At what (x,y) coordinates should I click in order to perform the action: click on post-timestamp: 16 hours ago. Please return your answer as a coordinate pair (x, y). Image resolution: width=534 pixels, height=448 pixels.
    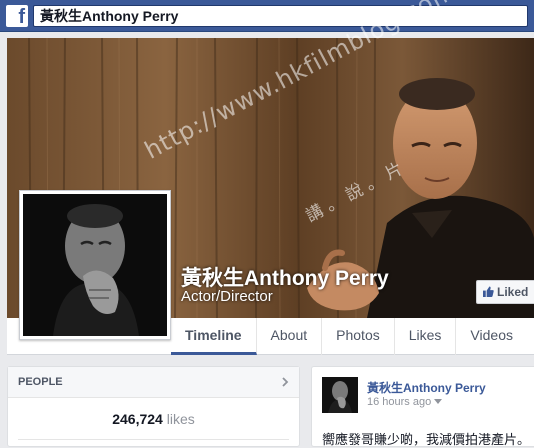
    Looking at the image, I should click on (405, 402).